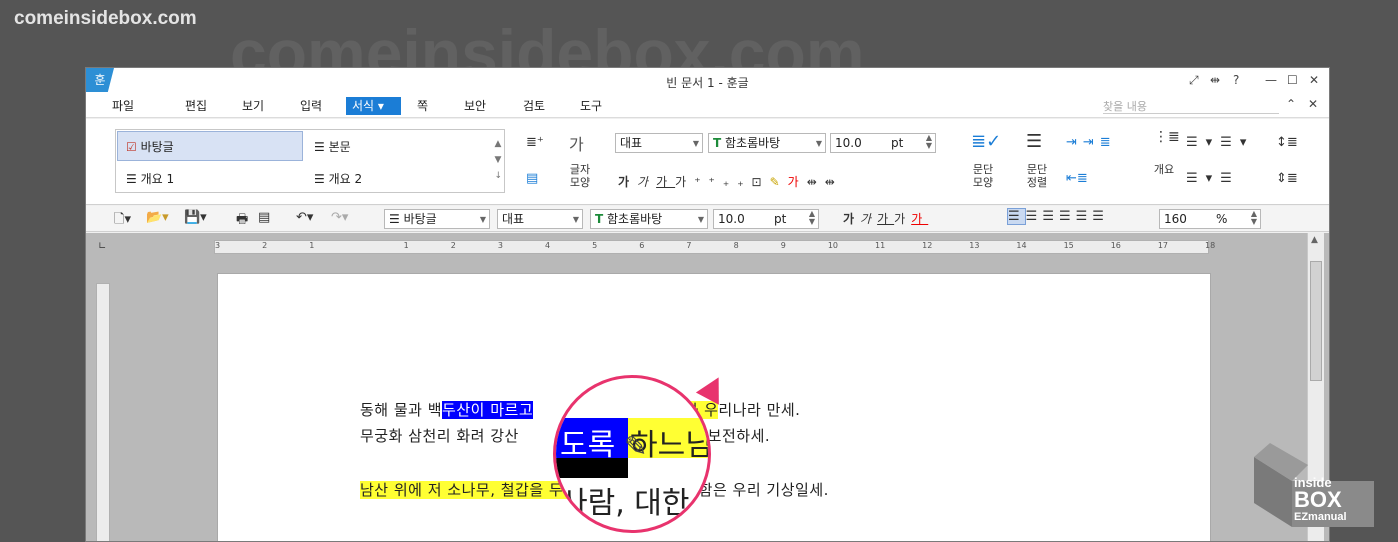 This screenshot has height=542, width=1398. Describe the element at coordinates (780, 219) in the screenshot. I see `size-2-unit: pt` at that location.